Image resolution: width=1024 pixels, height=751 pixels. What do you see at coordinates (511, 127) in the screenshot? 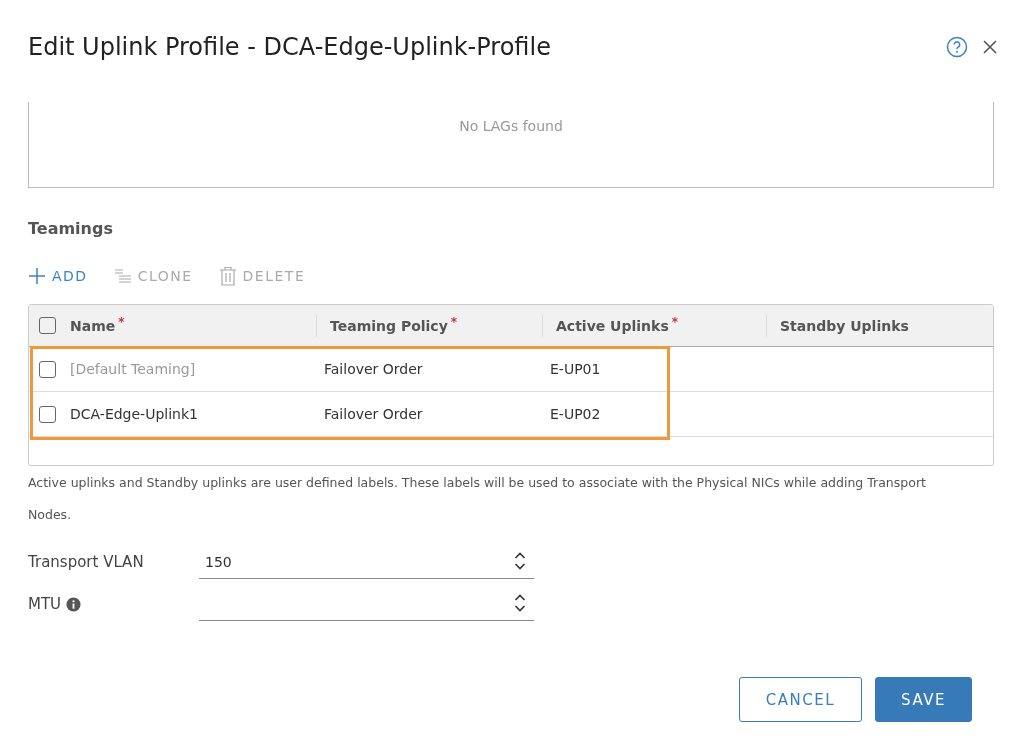
I see `empty-message: No LAGs found` at bounding box center [511, 127].